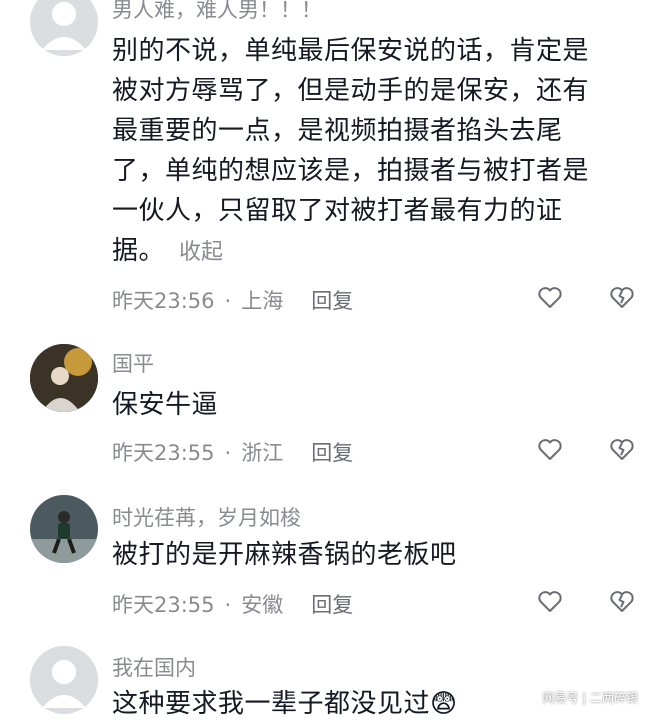 The width and height of the screenshot is (650, 724). Describe the element at coordinates (201, 252) in the screenshot. I see `collapse-button: 收起` at that location.